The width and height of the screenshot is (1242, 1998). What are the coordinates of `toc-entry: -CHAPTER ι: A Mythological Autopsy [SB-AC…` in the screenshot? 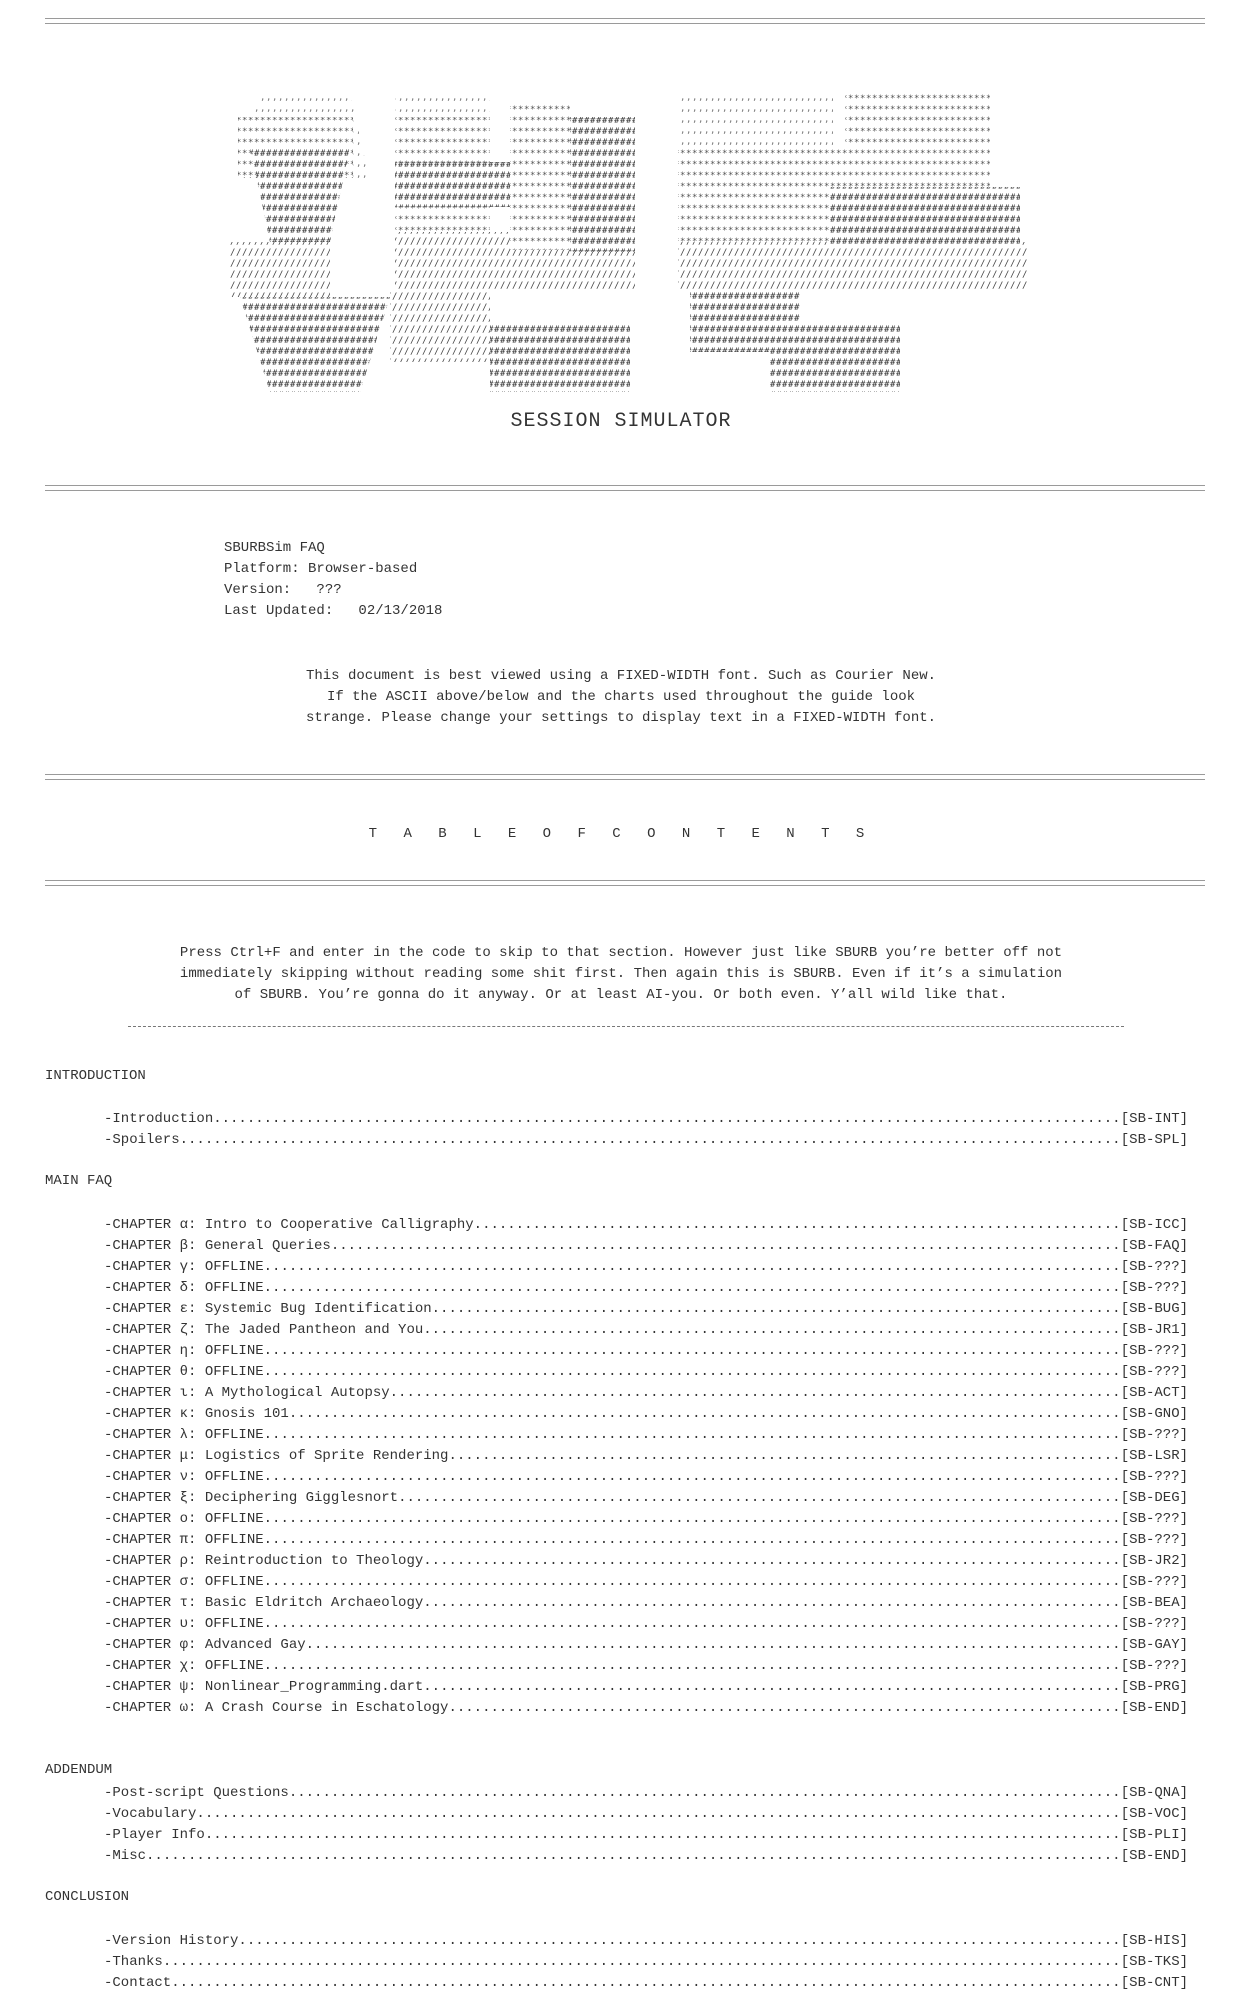 It's located at (646, 1393).